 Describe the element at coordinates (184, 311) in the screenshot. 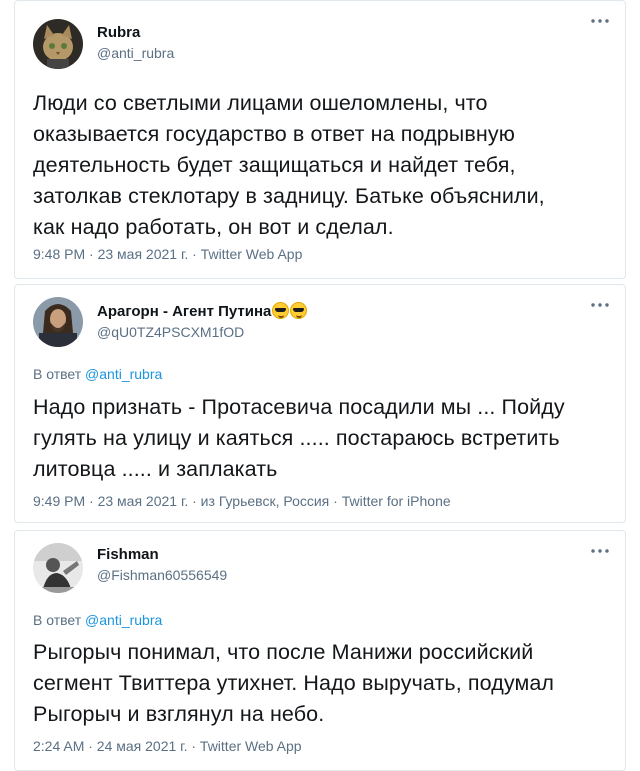

I see `author-name-text: Арагорн - Агент Путина` at that location.